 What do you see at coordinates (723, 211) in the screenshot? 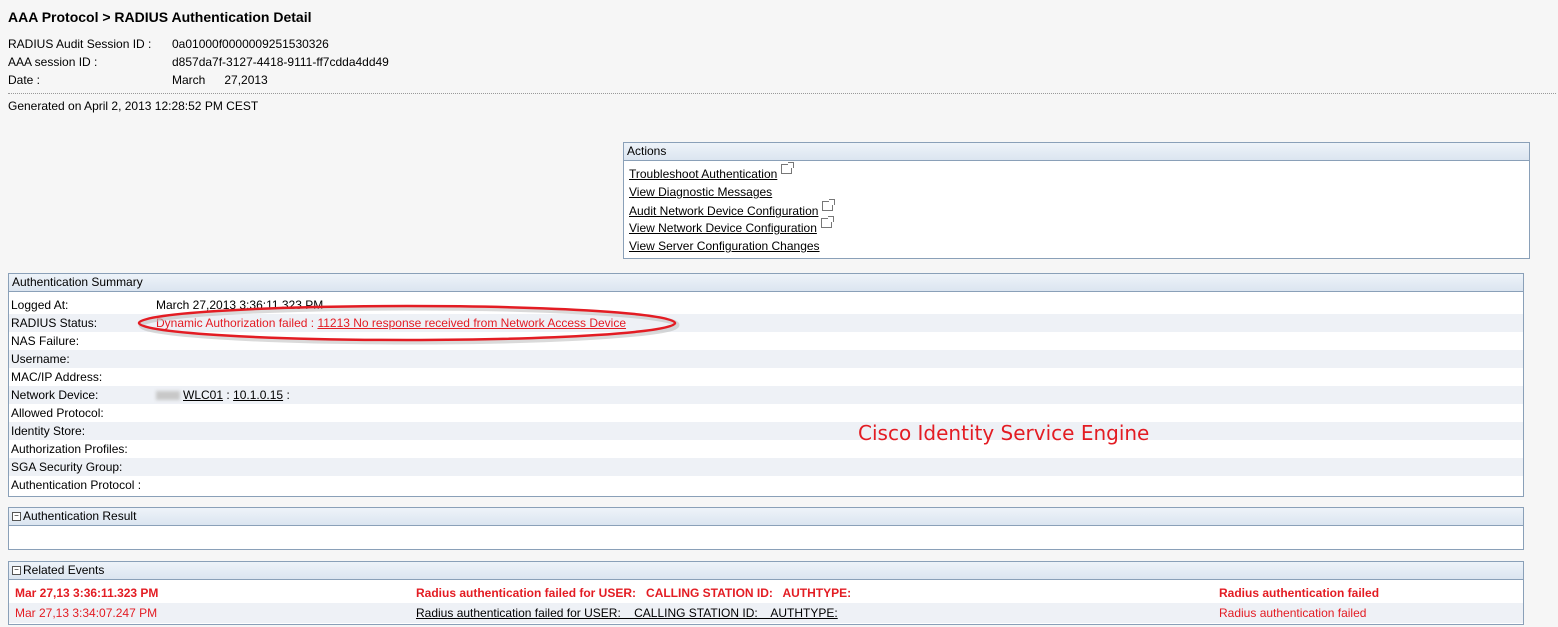
I see `audit-network-device-config-link: Audit Network Device Configuration` at bounding box center [723, 211].